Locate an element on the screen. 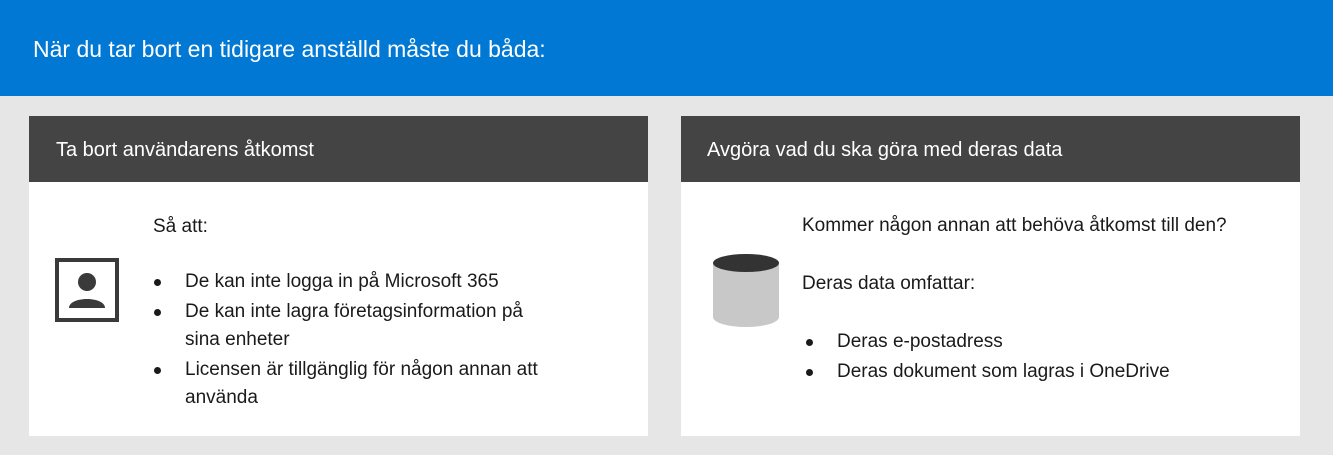  remove-access-card-title: Ta bort användarens åtkomst is located at coordinates (338, 149).